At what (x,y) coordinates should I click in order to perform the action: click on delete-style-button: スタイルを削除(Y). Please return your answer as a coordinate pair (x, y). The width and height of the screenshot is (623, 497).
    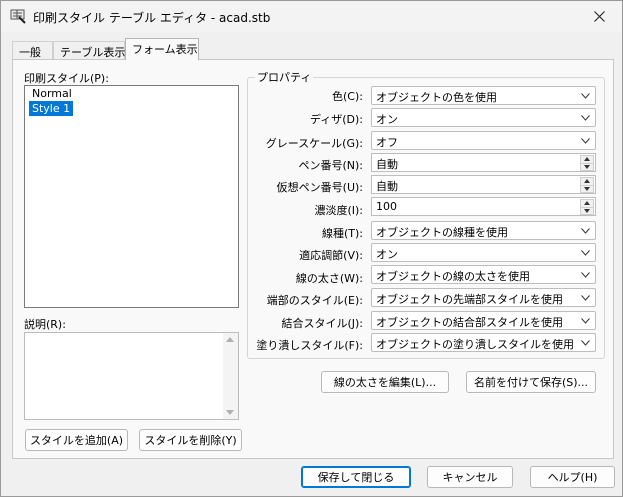
    Looking at the image, I should click on (190, 440).